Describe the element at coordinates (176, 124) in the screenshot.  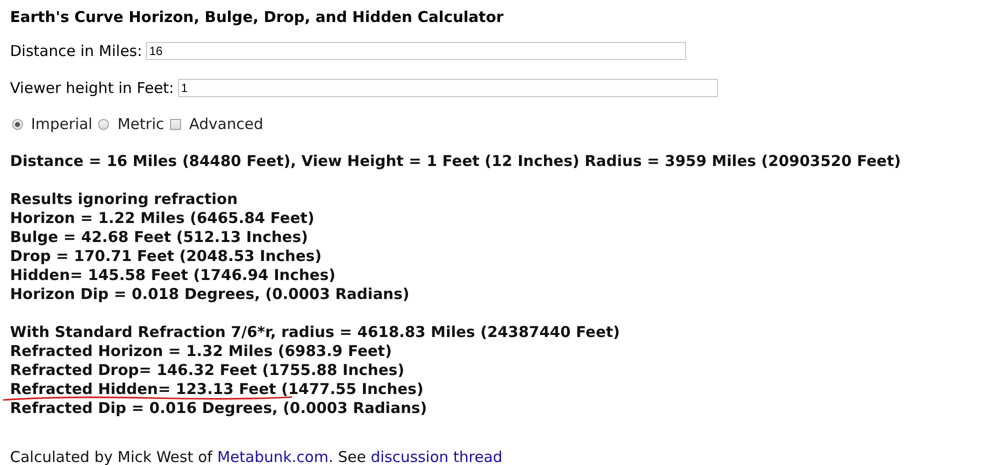
I see `checkbox` at that location.